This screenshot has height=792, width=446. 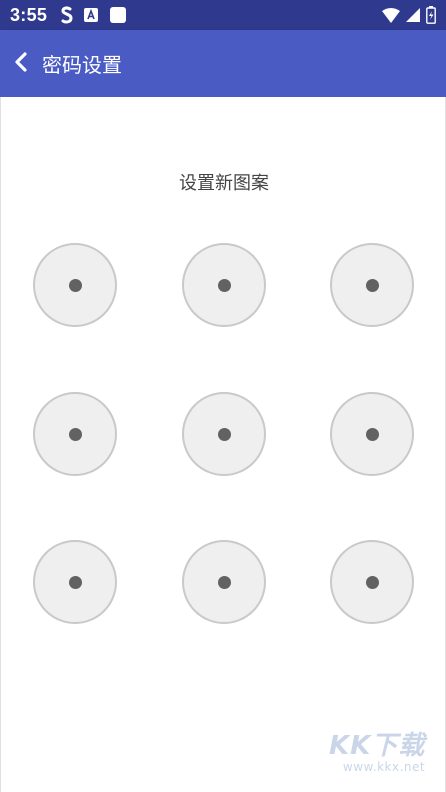 I want to click on wifi-icon, so click(x=391, y=15).